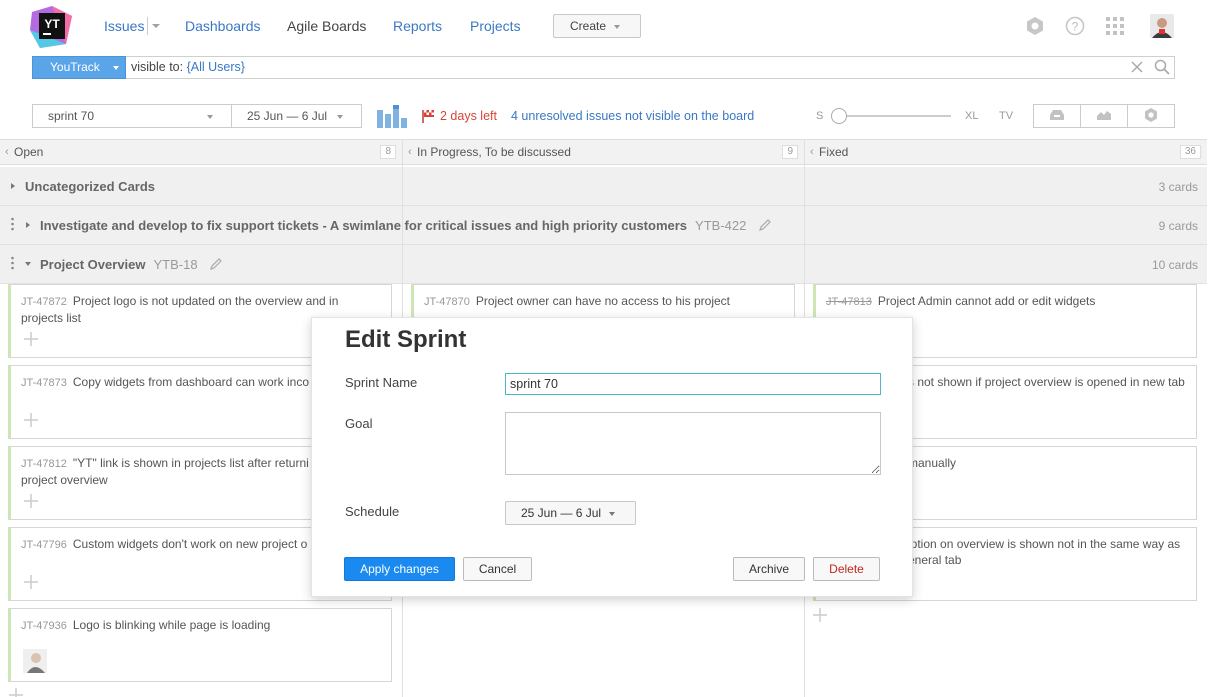 The width and height of the screenshot is (1224, 697). What do you see at coordinates (693, 384) in the screenshot?
I see `sprint-name-input` at bounding box center [693, 384].